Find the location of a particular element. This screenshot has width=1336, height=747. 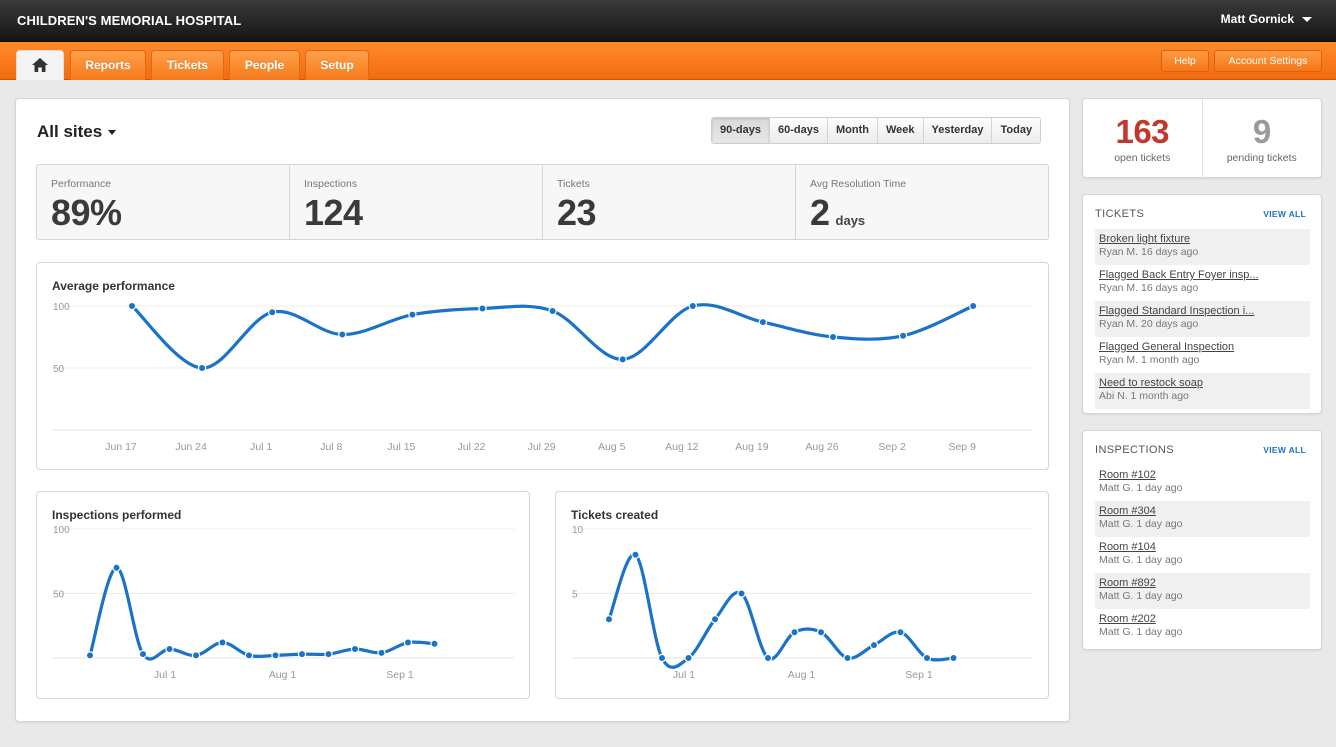

ticket-meta: Ryan M. 1 month ago is located at coordinates (1149, 360).